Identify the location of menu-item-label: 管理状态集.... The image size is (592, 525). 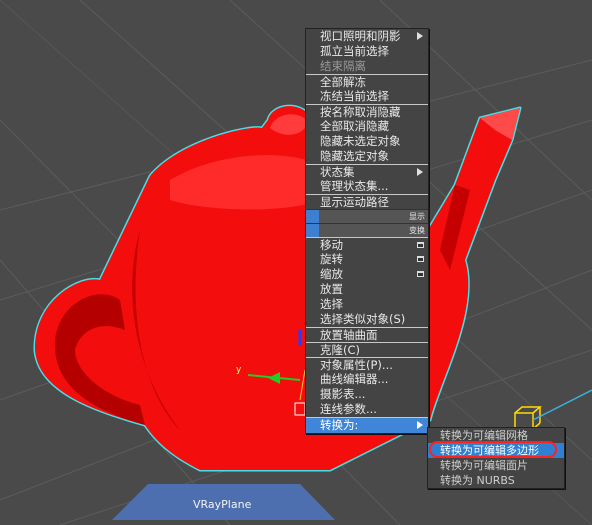
(354, 186).